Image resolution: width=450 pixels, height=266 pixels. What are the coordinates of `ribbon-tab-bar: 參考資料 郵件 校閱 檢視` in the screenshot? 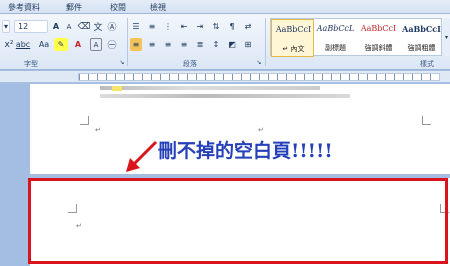 It's located at (225, 7).